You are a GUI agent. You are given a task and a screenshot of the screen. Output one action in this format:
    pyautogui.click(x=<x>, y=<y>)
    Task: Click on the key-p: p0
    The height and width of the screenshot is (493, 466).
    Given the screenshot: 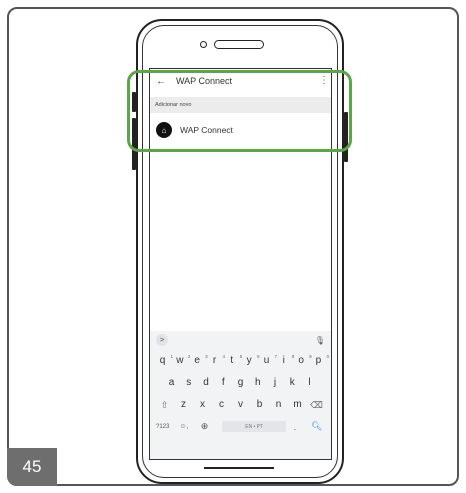 What is the action you would take?
    pyautogui.click(x=319, y=361)
    